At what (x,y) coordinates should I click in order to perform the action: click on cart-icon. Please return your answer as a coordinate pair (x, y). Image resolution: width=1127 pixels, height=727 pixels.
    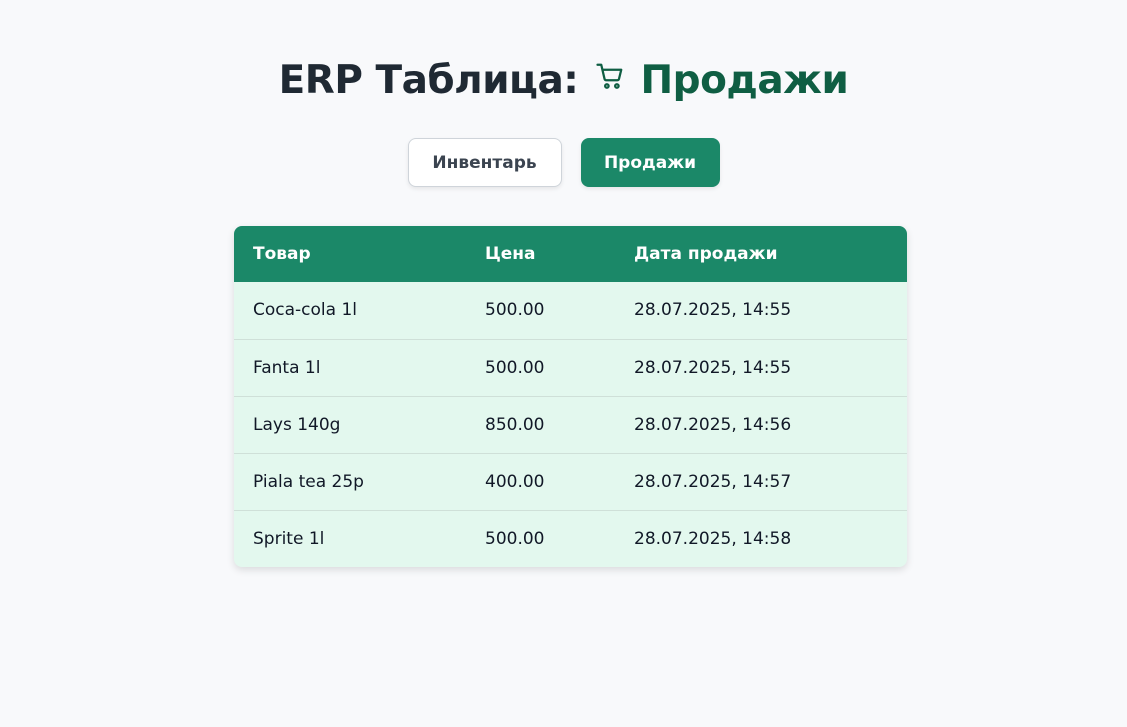
    Looking at the image, I should click on (610, 70).